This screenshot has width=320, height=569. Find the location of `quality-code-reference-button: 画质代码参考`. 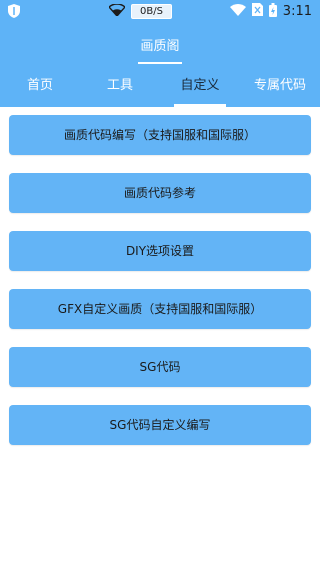

quality-code-reference-button: 画质代码参考 is located at coordinates (160, 193).